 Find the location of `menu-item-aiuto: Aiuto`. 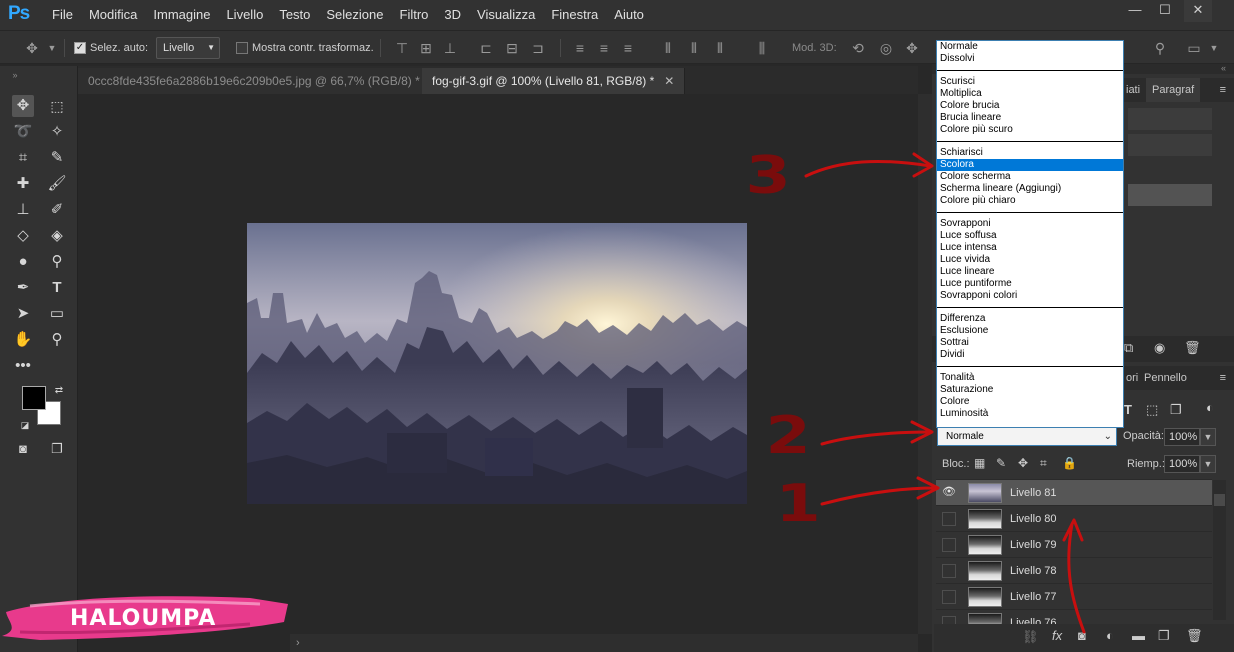

menu-item-aiuto: Aiuto is located at coordinates (629, 15).